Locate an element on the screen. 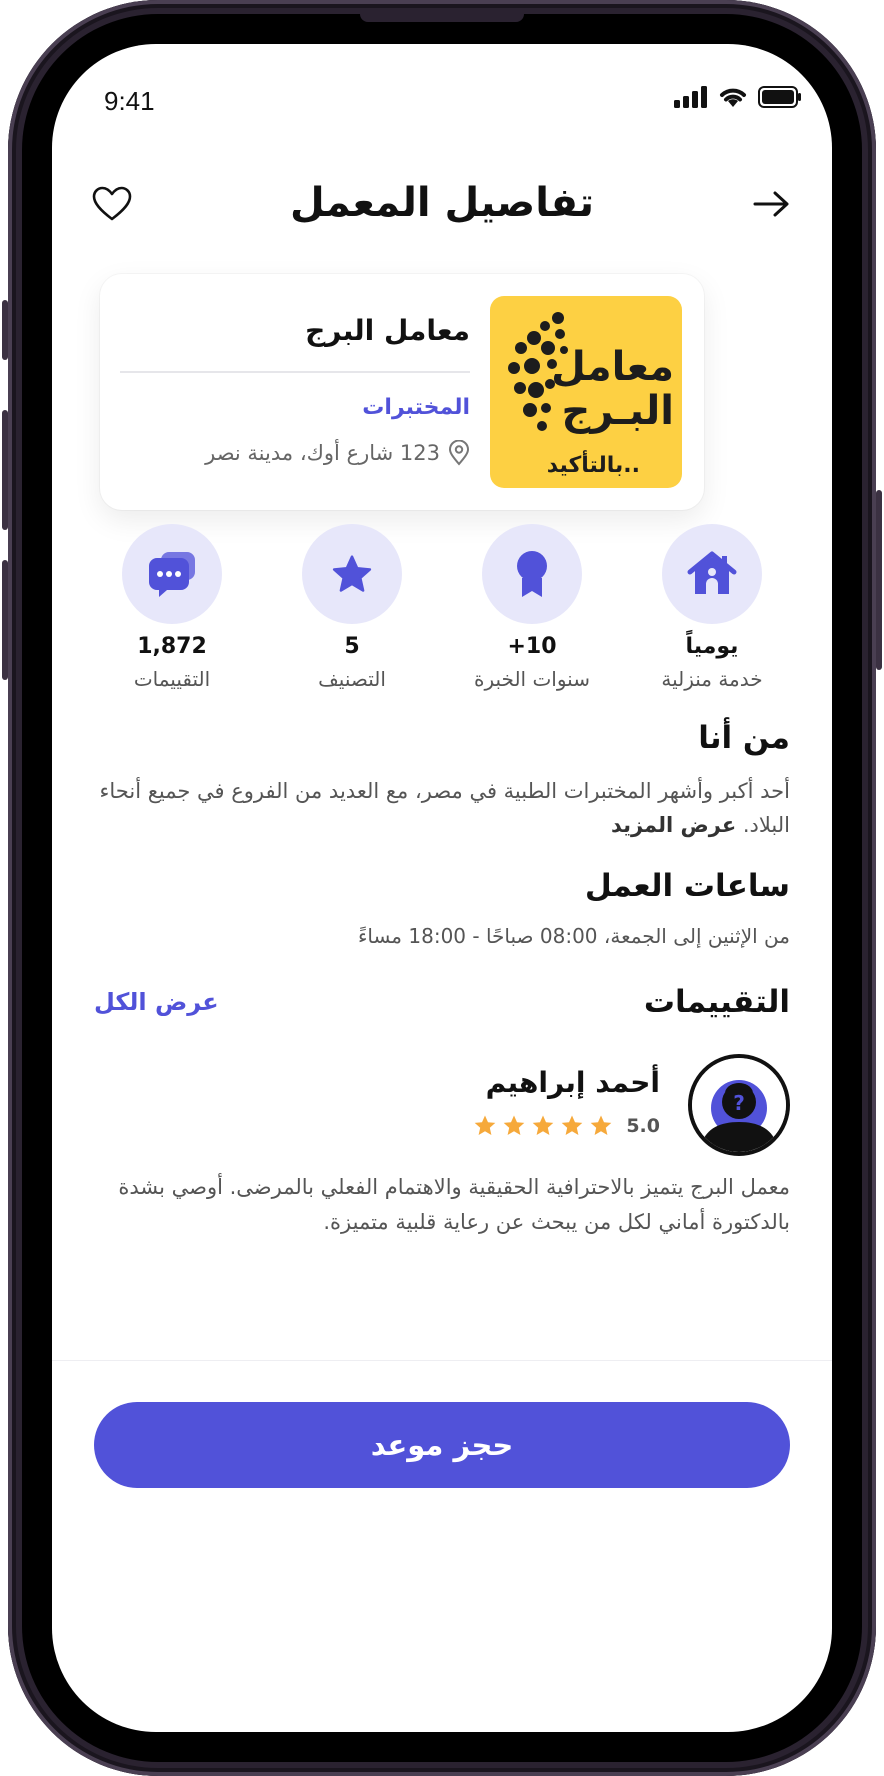 The height and width of the screenshot is (1776, 884). lab-logo: معامل البـرج بالتأكيد.. is located at coordinates (586, 392).